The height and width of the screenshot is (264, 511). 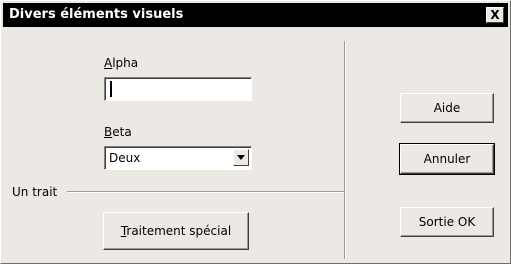 What do you see at coordinates (35, 192) in the screenshot?
I see `line-label: Un trait` at bounding box center [35, 192].